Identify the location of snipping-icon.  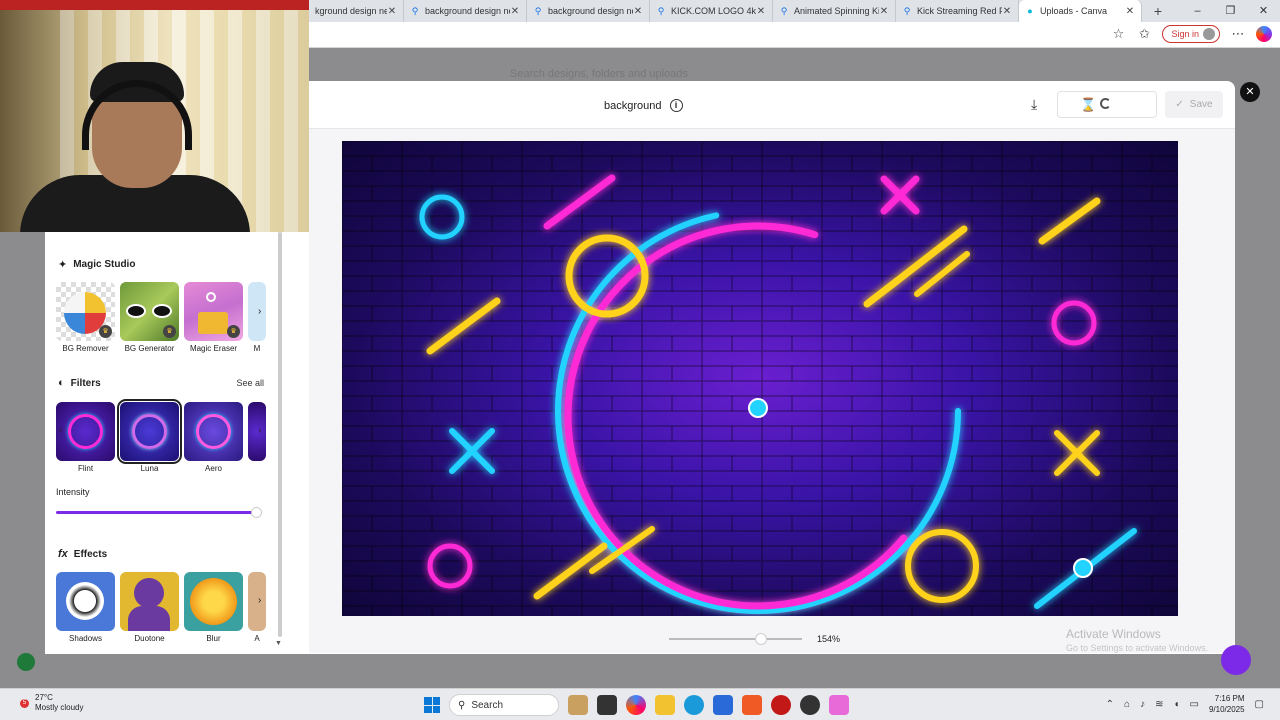
(839, 705).